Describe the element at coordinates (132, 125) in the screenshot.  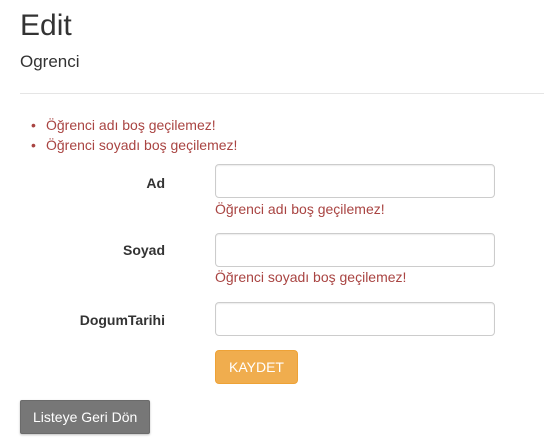
I see `validation-summary-item: Öğrenci adı boş geçilemez!` at that location.